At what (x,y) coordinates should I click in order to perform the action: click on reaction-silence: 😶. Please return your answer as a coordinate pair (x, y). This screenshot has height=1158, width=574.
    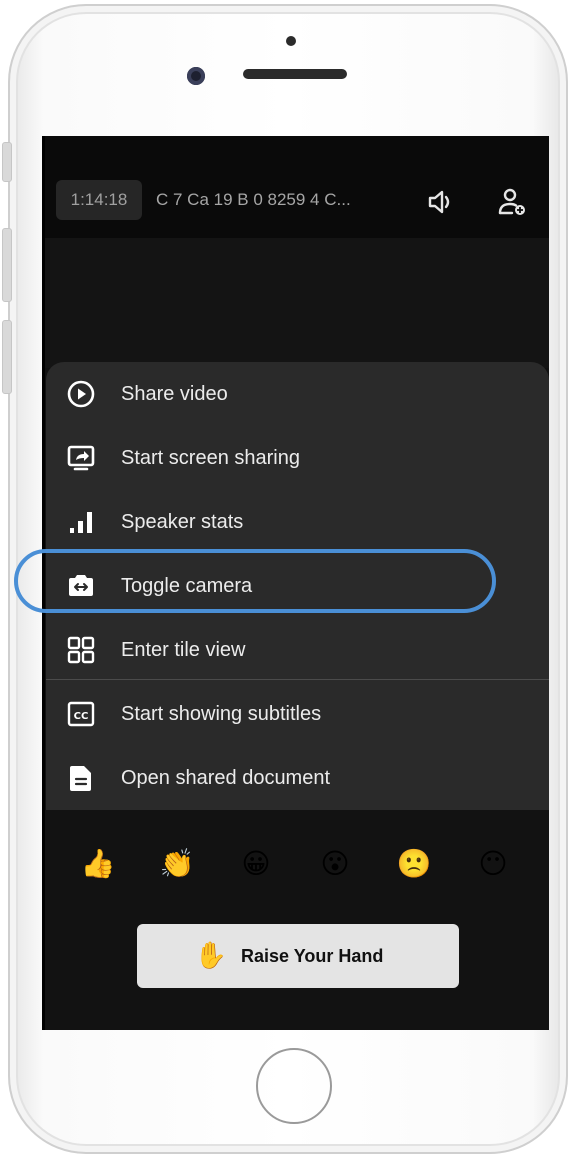
    Looking at the image, I should click on (493, 864).